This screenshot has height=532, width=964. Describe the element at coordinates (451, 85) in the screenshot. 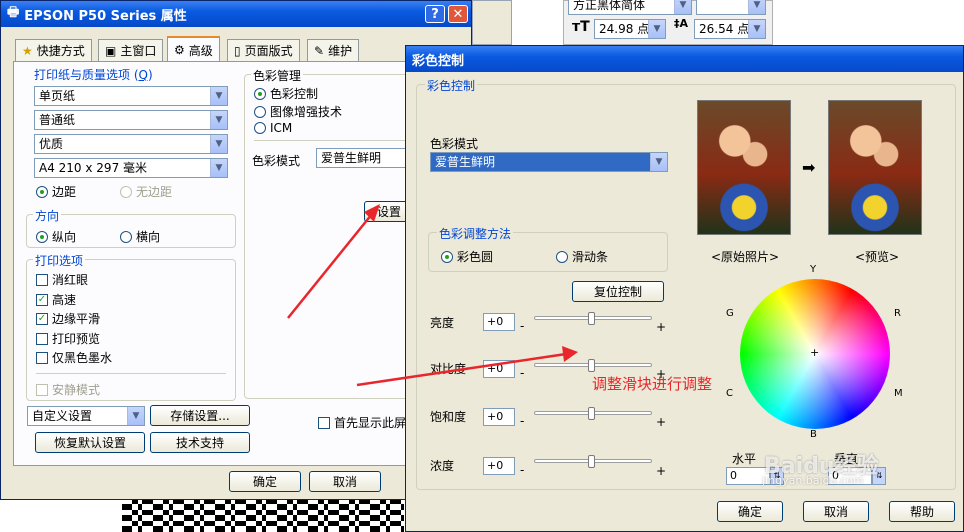

I see `color-control-group-label: 彩色控制` at that location.